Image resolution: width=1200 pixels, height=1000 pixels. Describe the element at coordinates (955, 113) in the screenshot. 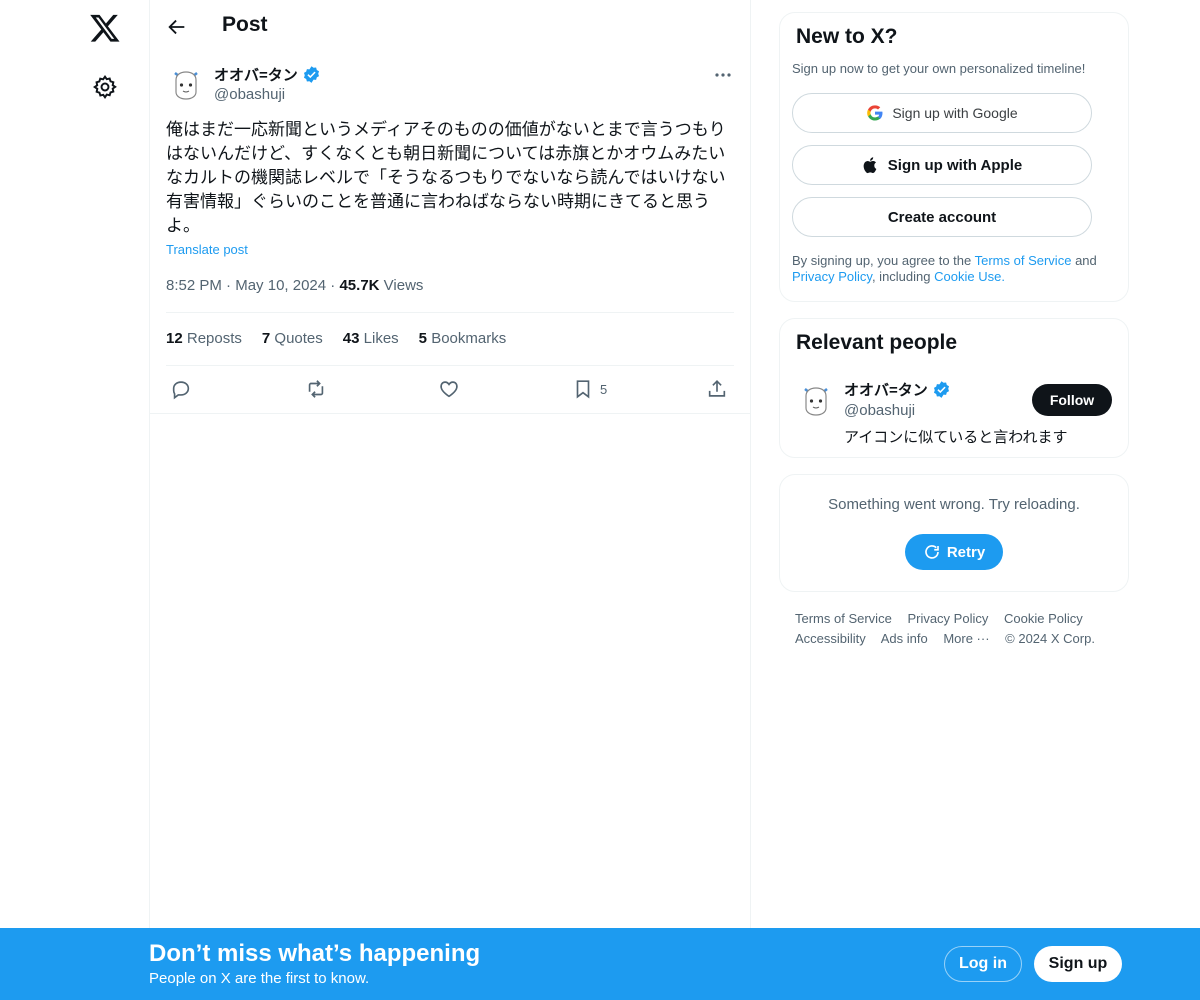

I see `google-label: Sign up with Google` at that location.